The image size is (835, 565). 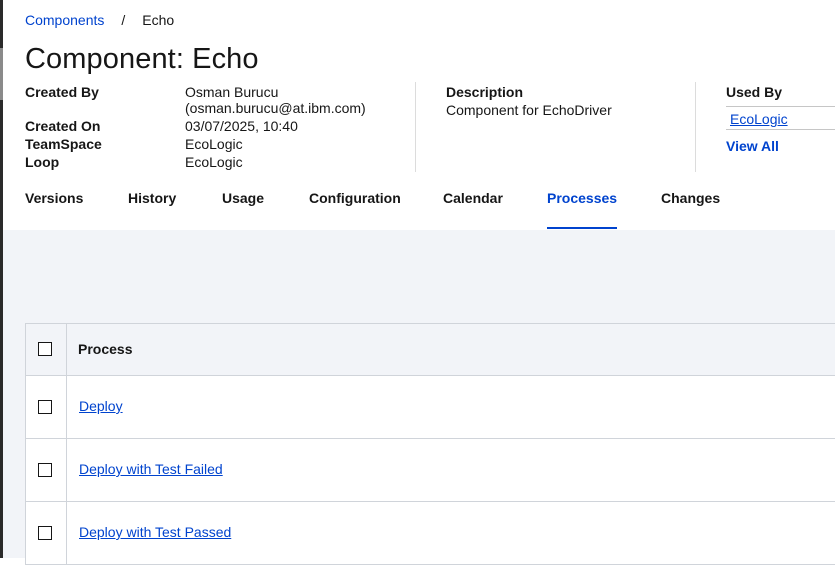 I want to click on breadcrumb-current: Echo, so click(x=158, y=20).